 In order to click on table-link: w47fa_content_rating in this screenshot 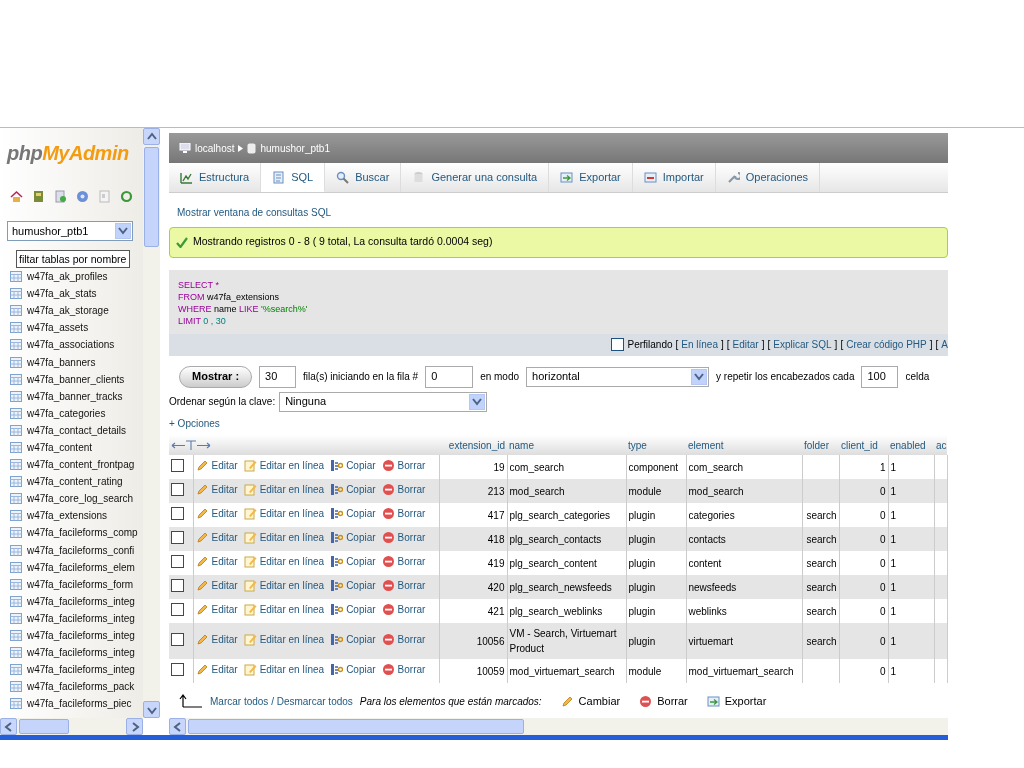, I will do `click(75, 482)`.